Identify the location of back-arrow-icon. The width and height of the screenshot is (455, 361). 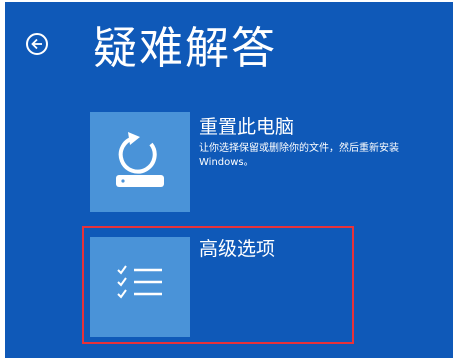
(36, 44).